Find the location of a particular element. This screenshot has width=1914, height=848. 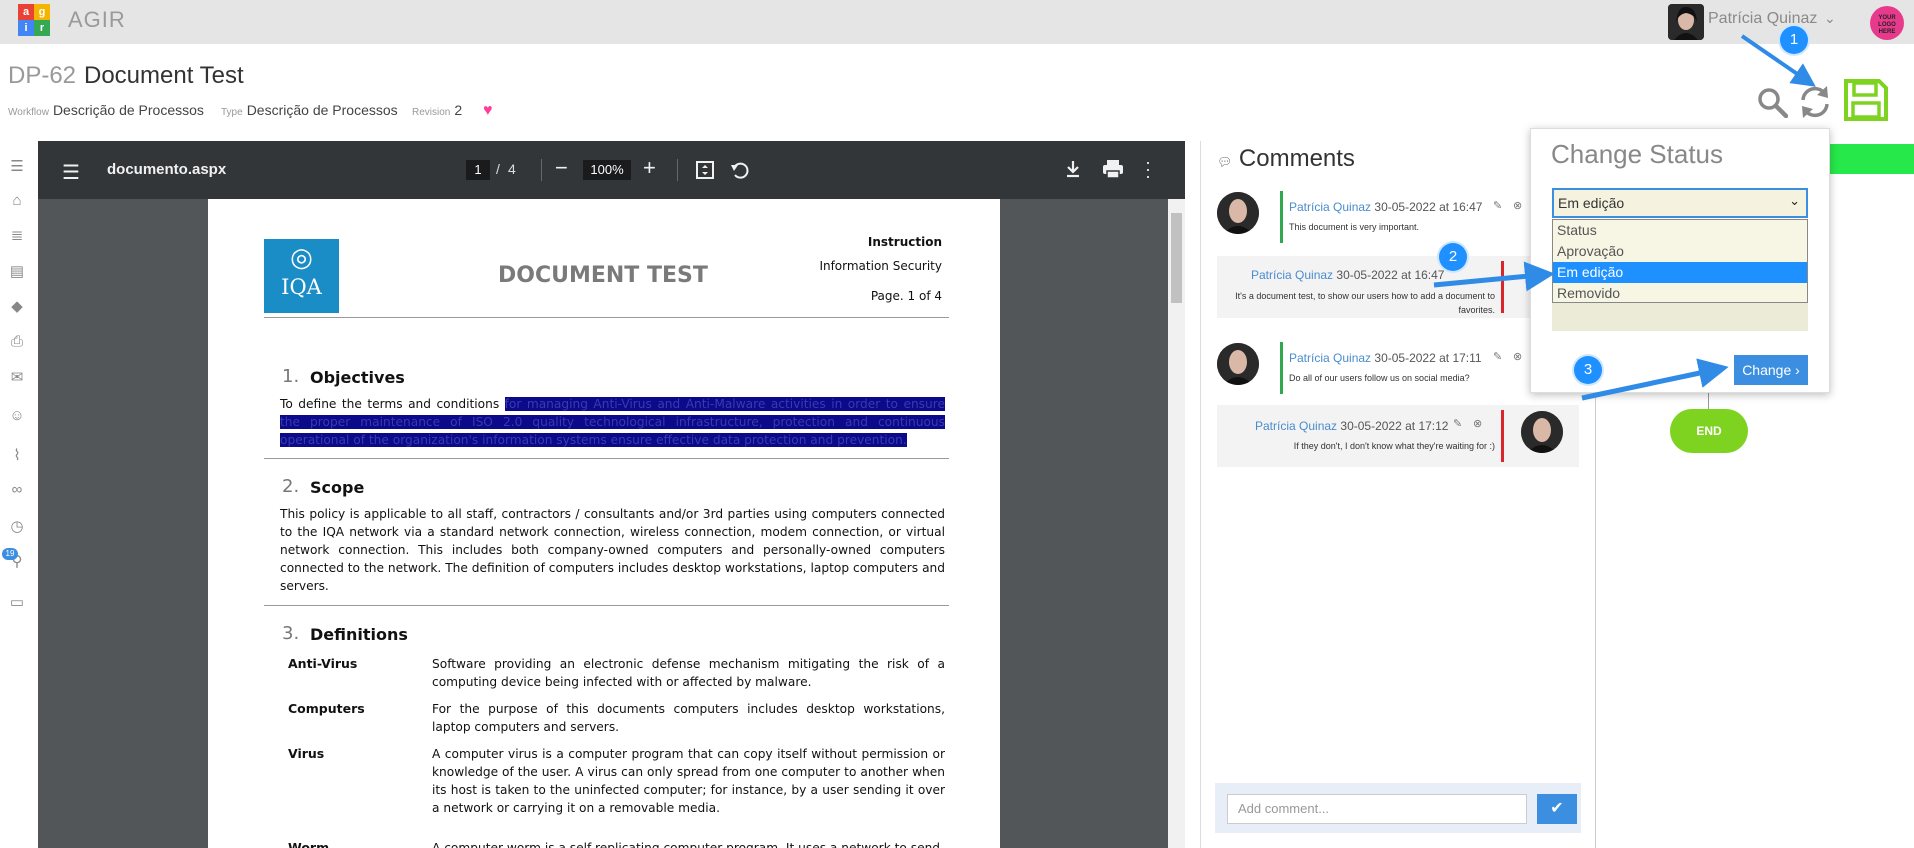

comment-date: 30-05-2022 at 16:47 is located at coordinates (1428, 207).